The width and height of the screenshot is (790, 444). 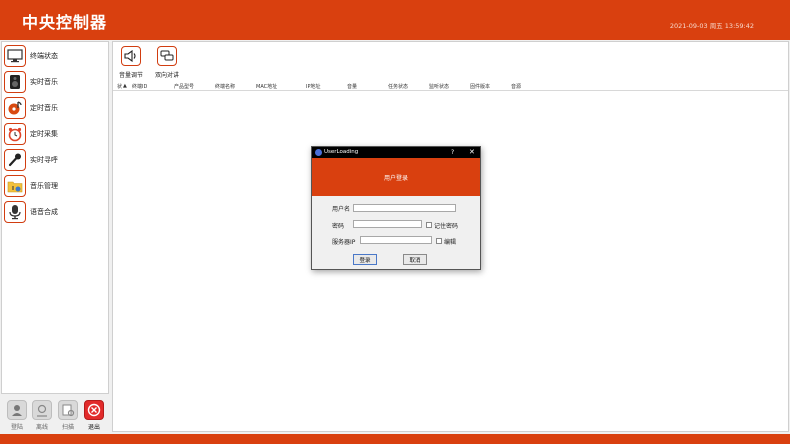 What do you see at coordinates (446, 226) in the screenshot?
I see `remember-password-label: 记住密码` at bounding box center [446, 226].